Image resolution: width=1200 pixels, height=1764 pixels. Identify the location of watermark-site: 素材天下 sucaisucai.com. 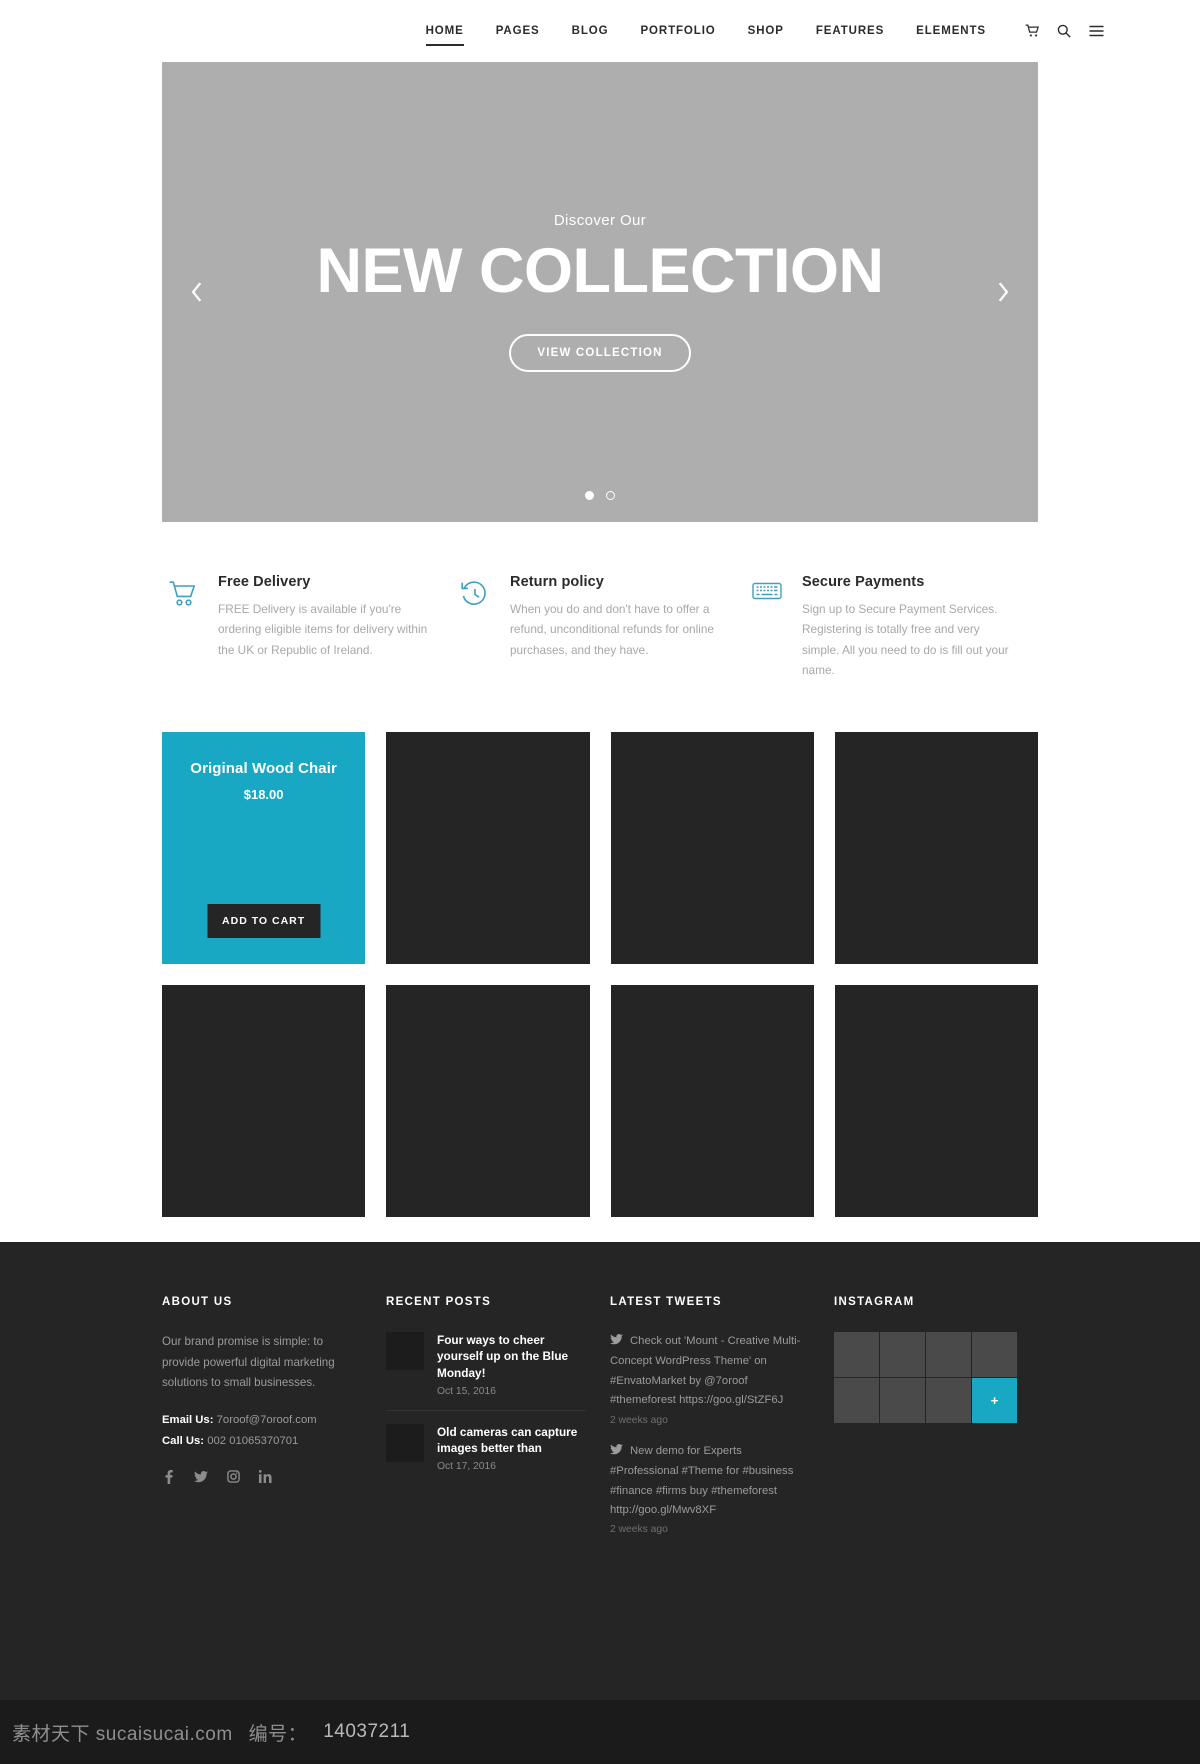
(122, 1734).